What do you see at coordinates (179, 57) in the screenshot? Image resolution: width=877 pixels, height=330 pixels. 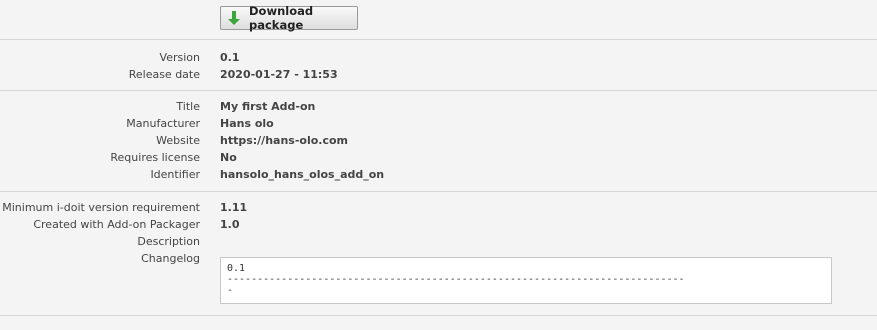 I see `version-label: Version` at bounding box center [179, 57].